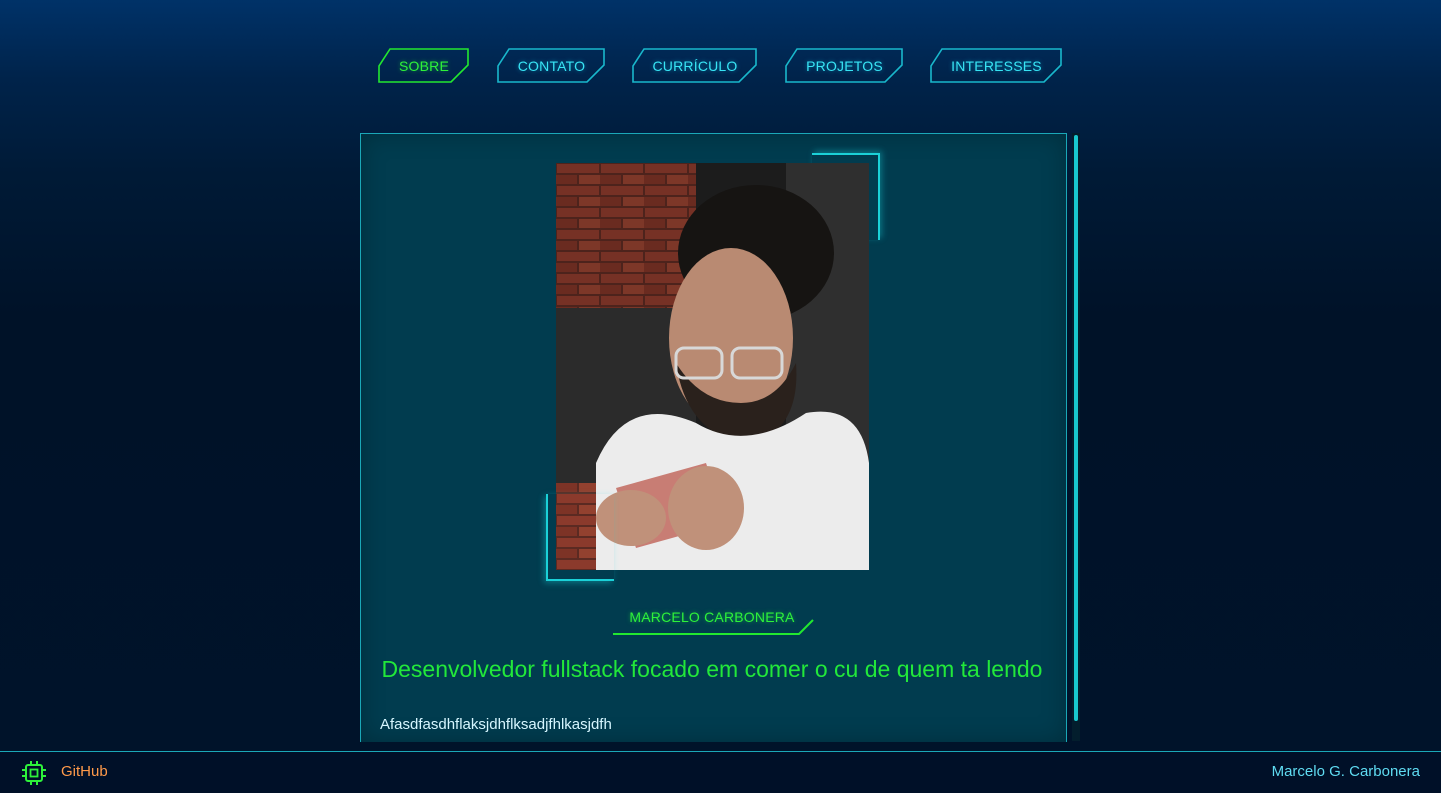  I want to click on tab-contato: CONTATO, so click(551, 66).